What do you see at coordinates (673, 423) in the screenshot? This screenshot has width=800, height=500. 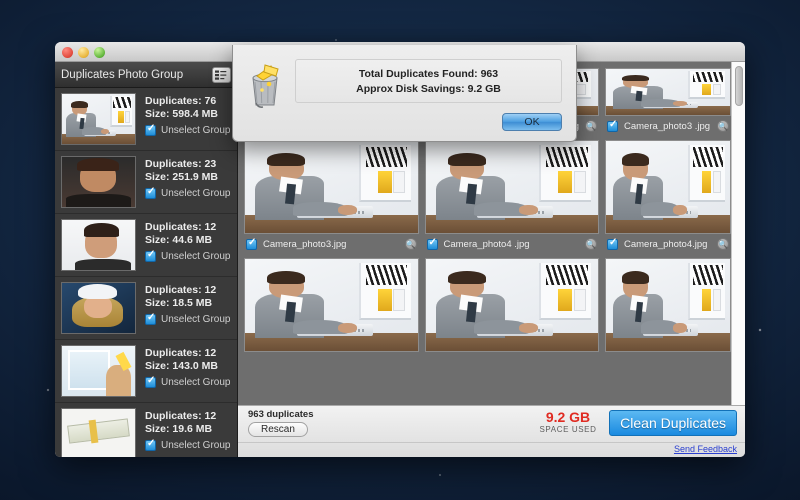 I see `clean-duplicates-button: Clean Duplicates` at bounding box center [673, 423].